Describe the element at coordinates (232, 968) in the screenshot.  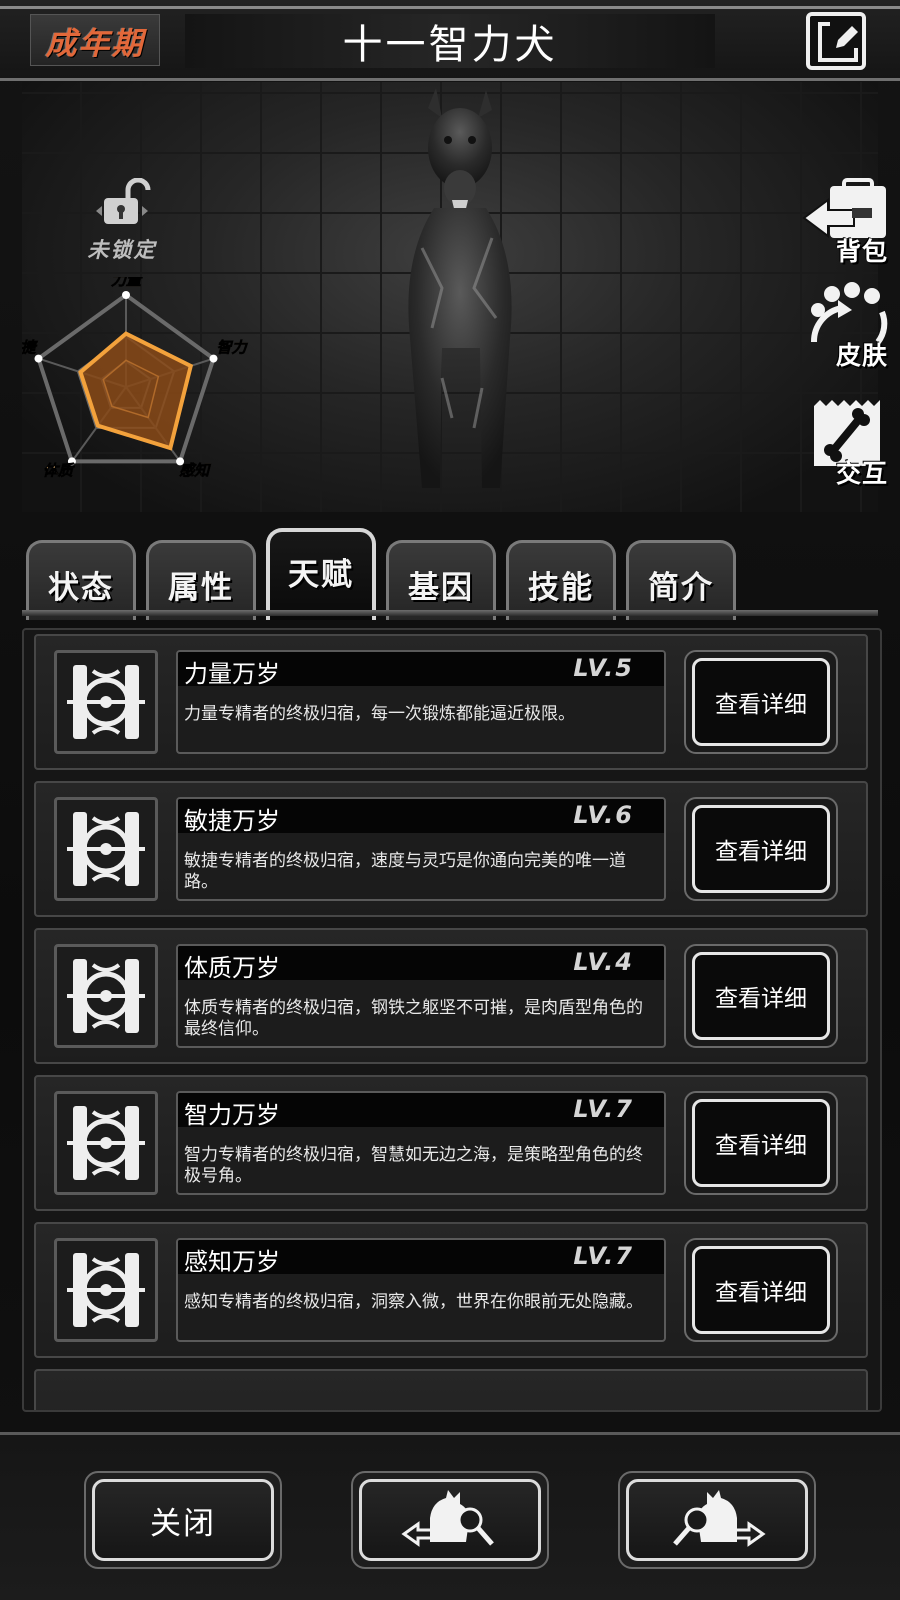
I see `talent-name: 体质万岁` at that location.